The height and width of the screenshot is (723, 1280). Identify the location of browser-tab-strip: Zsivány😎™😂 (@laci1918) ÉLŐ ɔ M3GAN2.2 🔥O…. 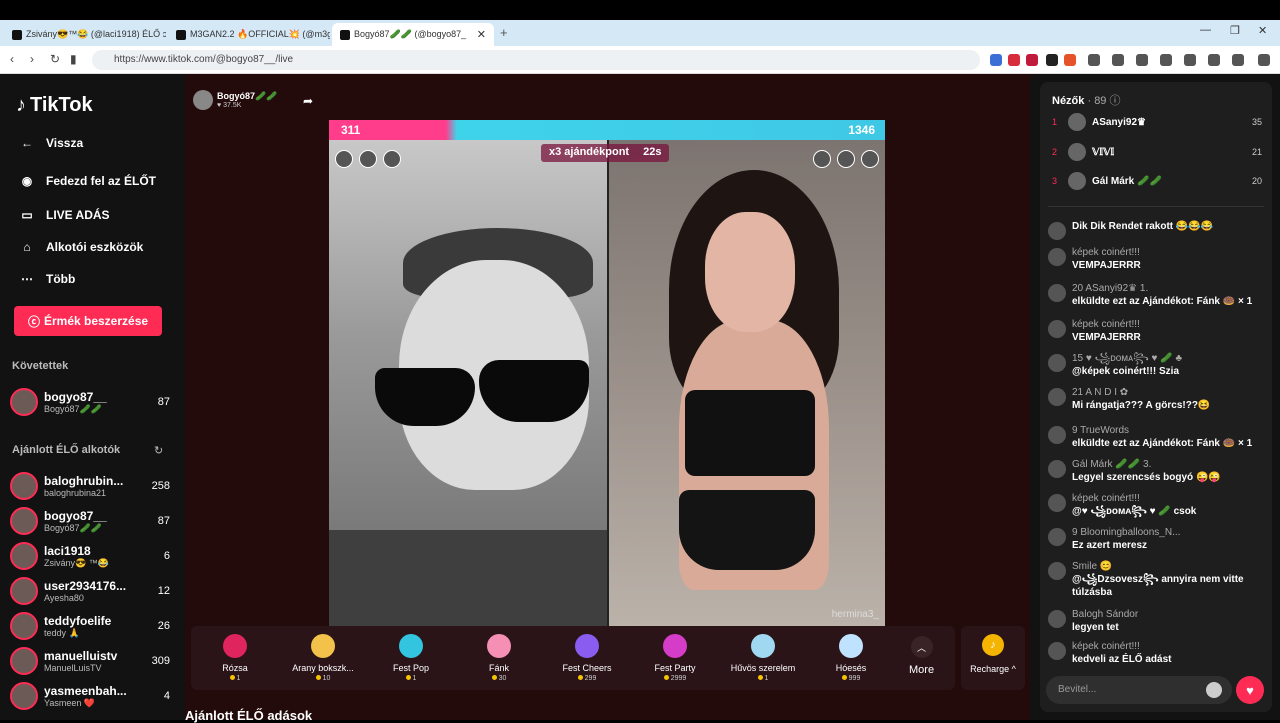
(640, 33).